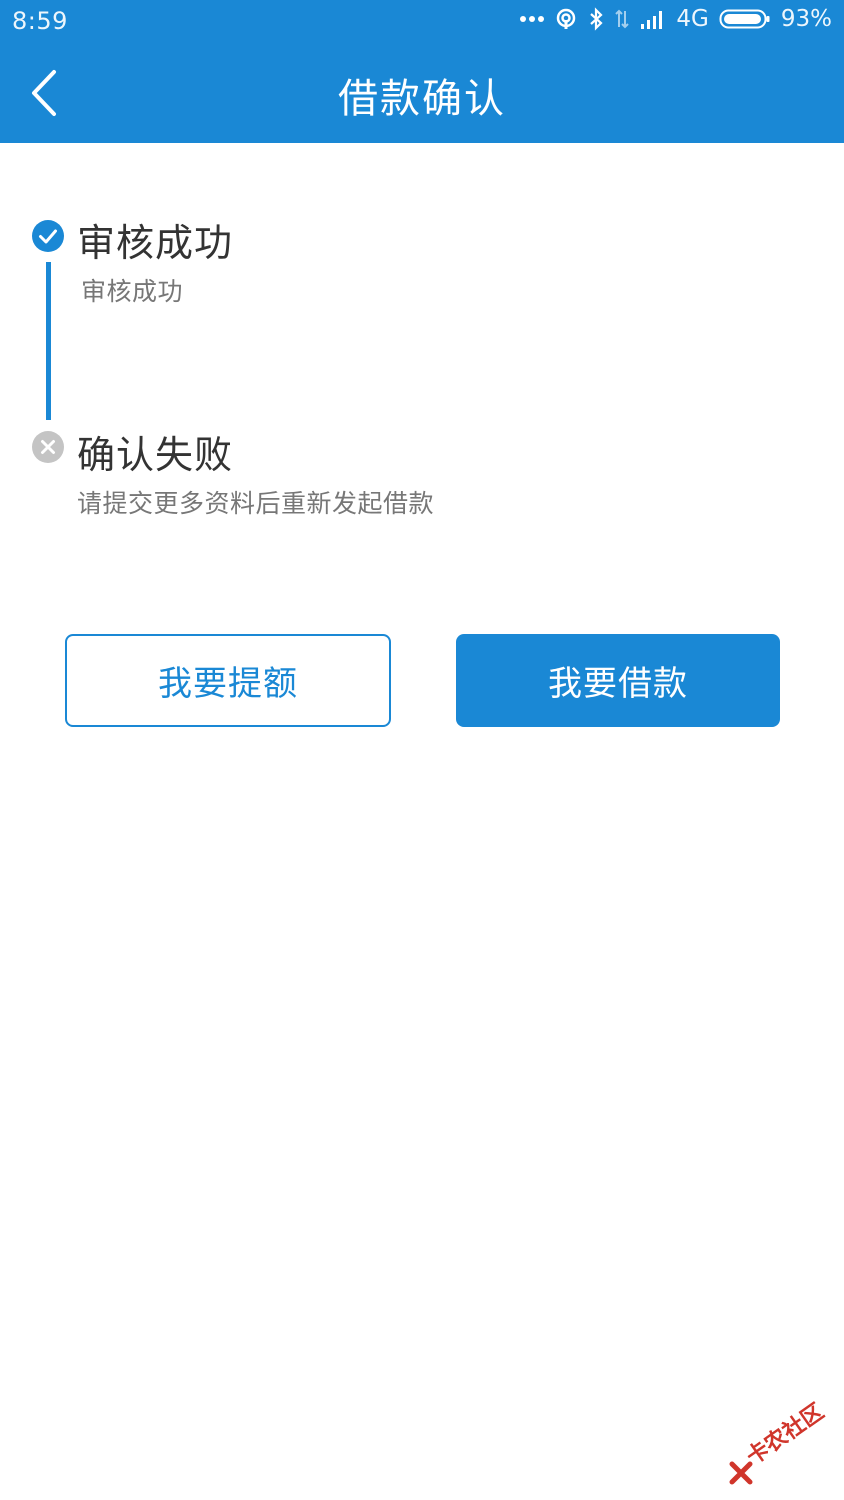  Describe the element at coordinates (155, 455) in the screenshot. I see `step-title-failed: 确认失败` at that location.